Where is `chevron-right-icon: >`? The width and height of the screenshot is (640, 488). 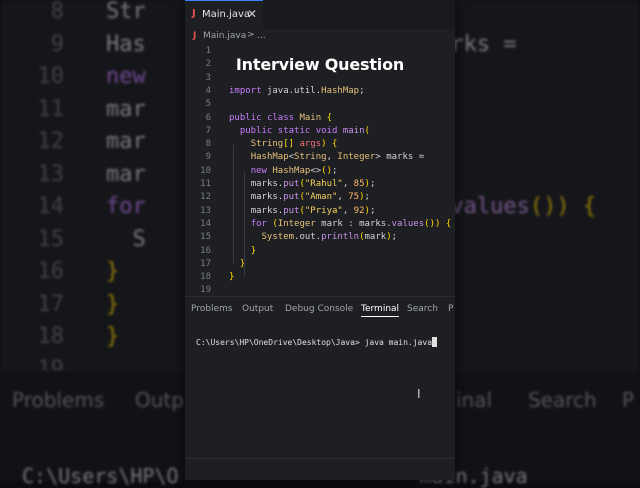 chevron-right-icon: > is located at coordinates (251, 35).